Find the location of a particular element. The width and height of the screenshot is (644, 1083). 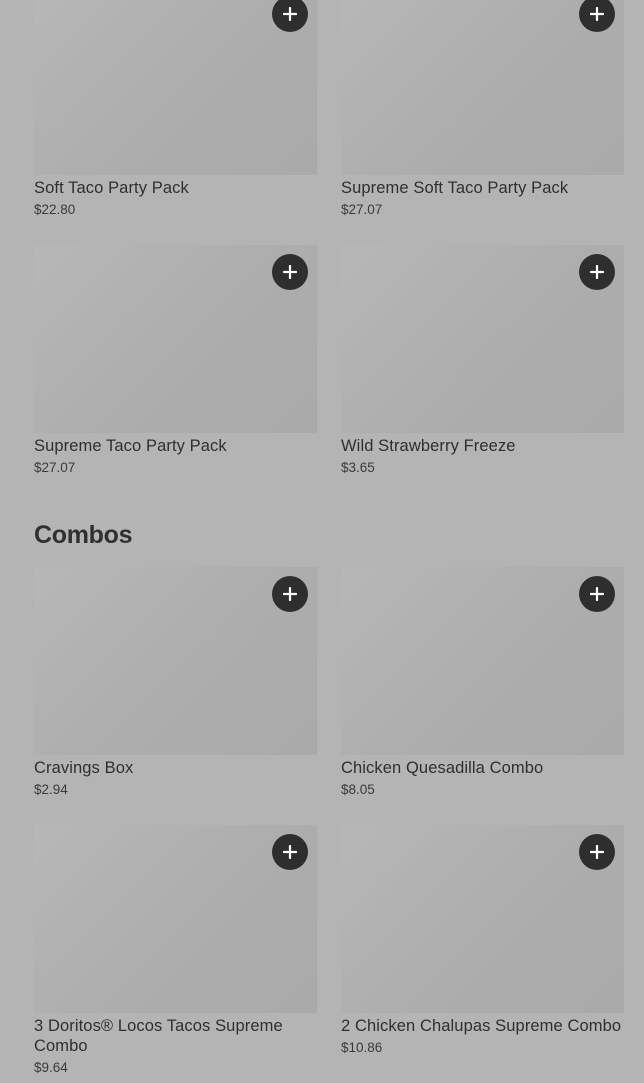

menu-item-card: Supreme Soft Taco Party Pack $27.07 is located at coordinates (482, 109).